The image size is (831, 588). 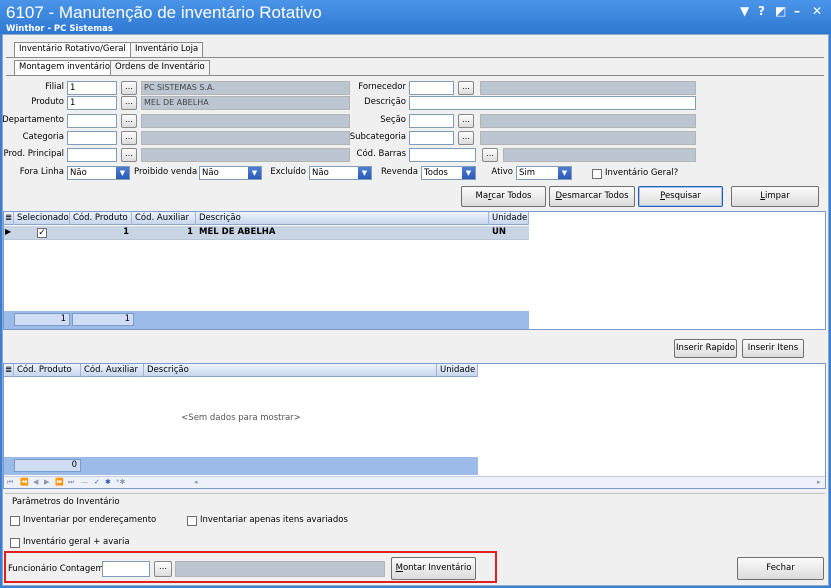 What do you see at coordinates (245, 121) in the screenshot?
I see `departamento-description` at bounding box center [245, 121].